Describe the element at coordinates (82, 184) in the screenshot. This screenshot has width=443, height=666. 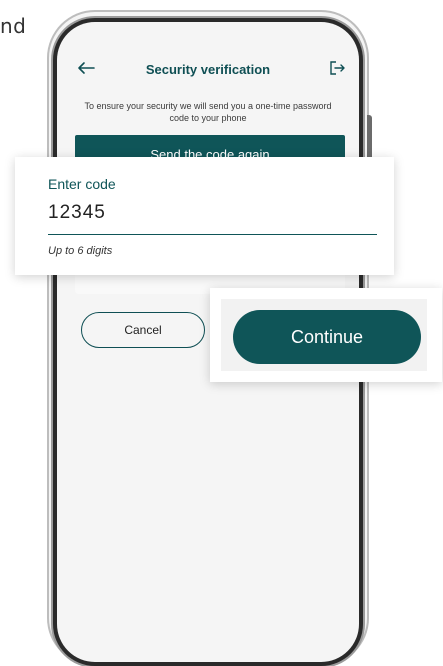
I see `code-field-label: Enter code` at that location.